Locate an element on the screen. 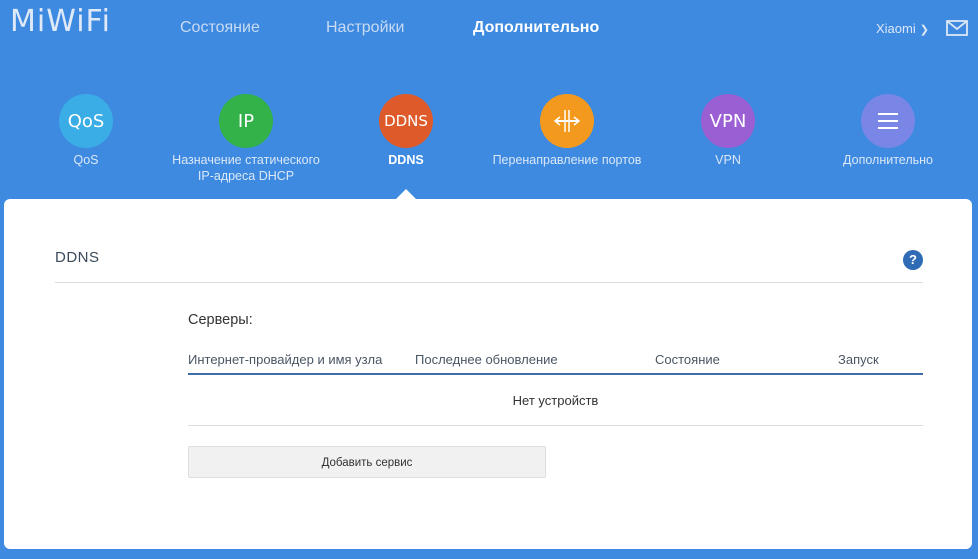  active-pointer is located at coordinates (406, 194).